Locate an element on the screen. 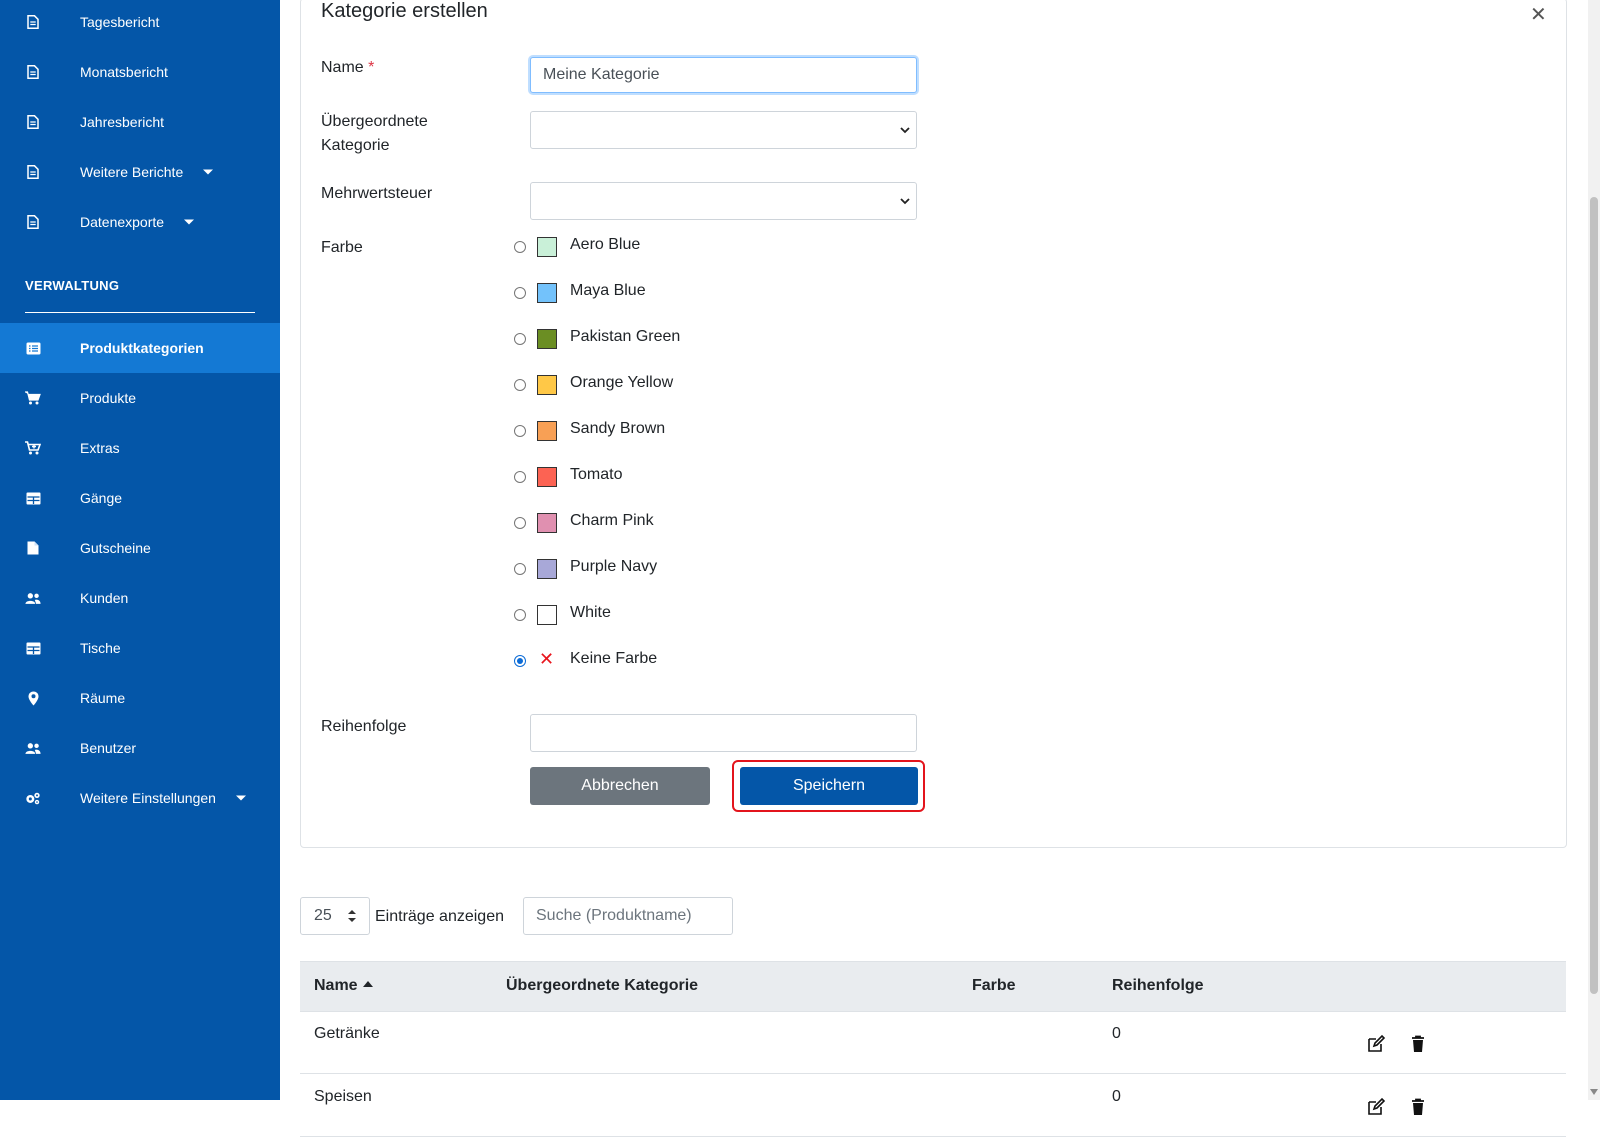 This screenshot has height=1137, width=1600. column-header-order: Reihenfolge is located at coordinates (1158, 986).